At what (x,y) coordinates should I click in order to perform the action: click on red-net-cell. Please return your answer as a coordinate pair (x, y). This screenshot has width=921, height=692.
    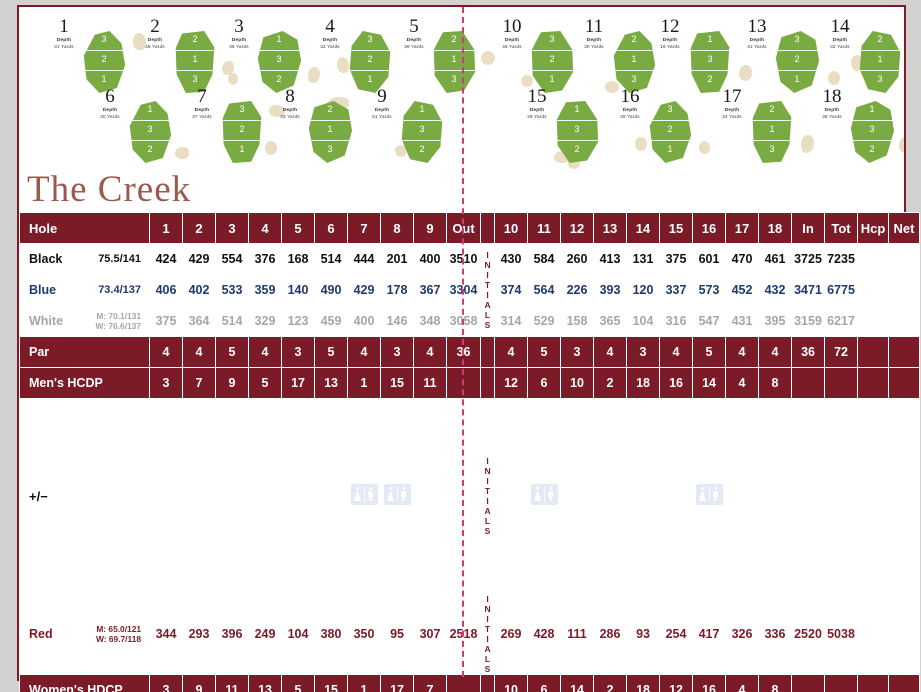
    Looking at the image, I should click on (904, 634).